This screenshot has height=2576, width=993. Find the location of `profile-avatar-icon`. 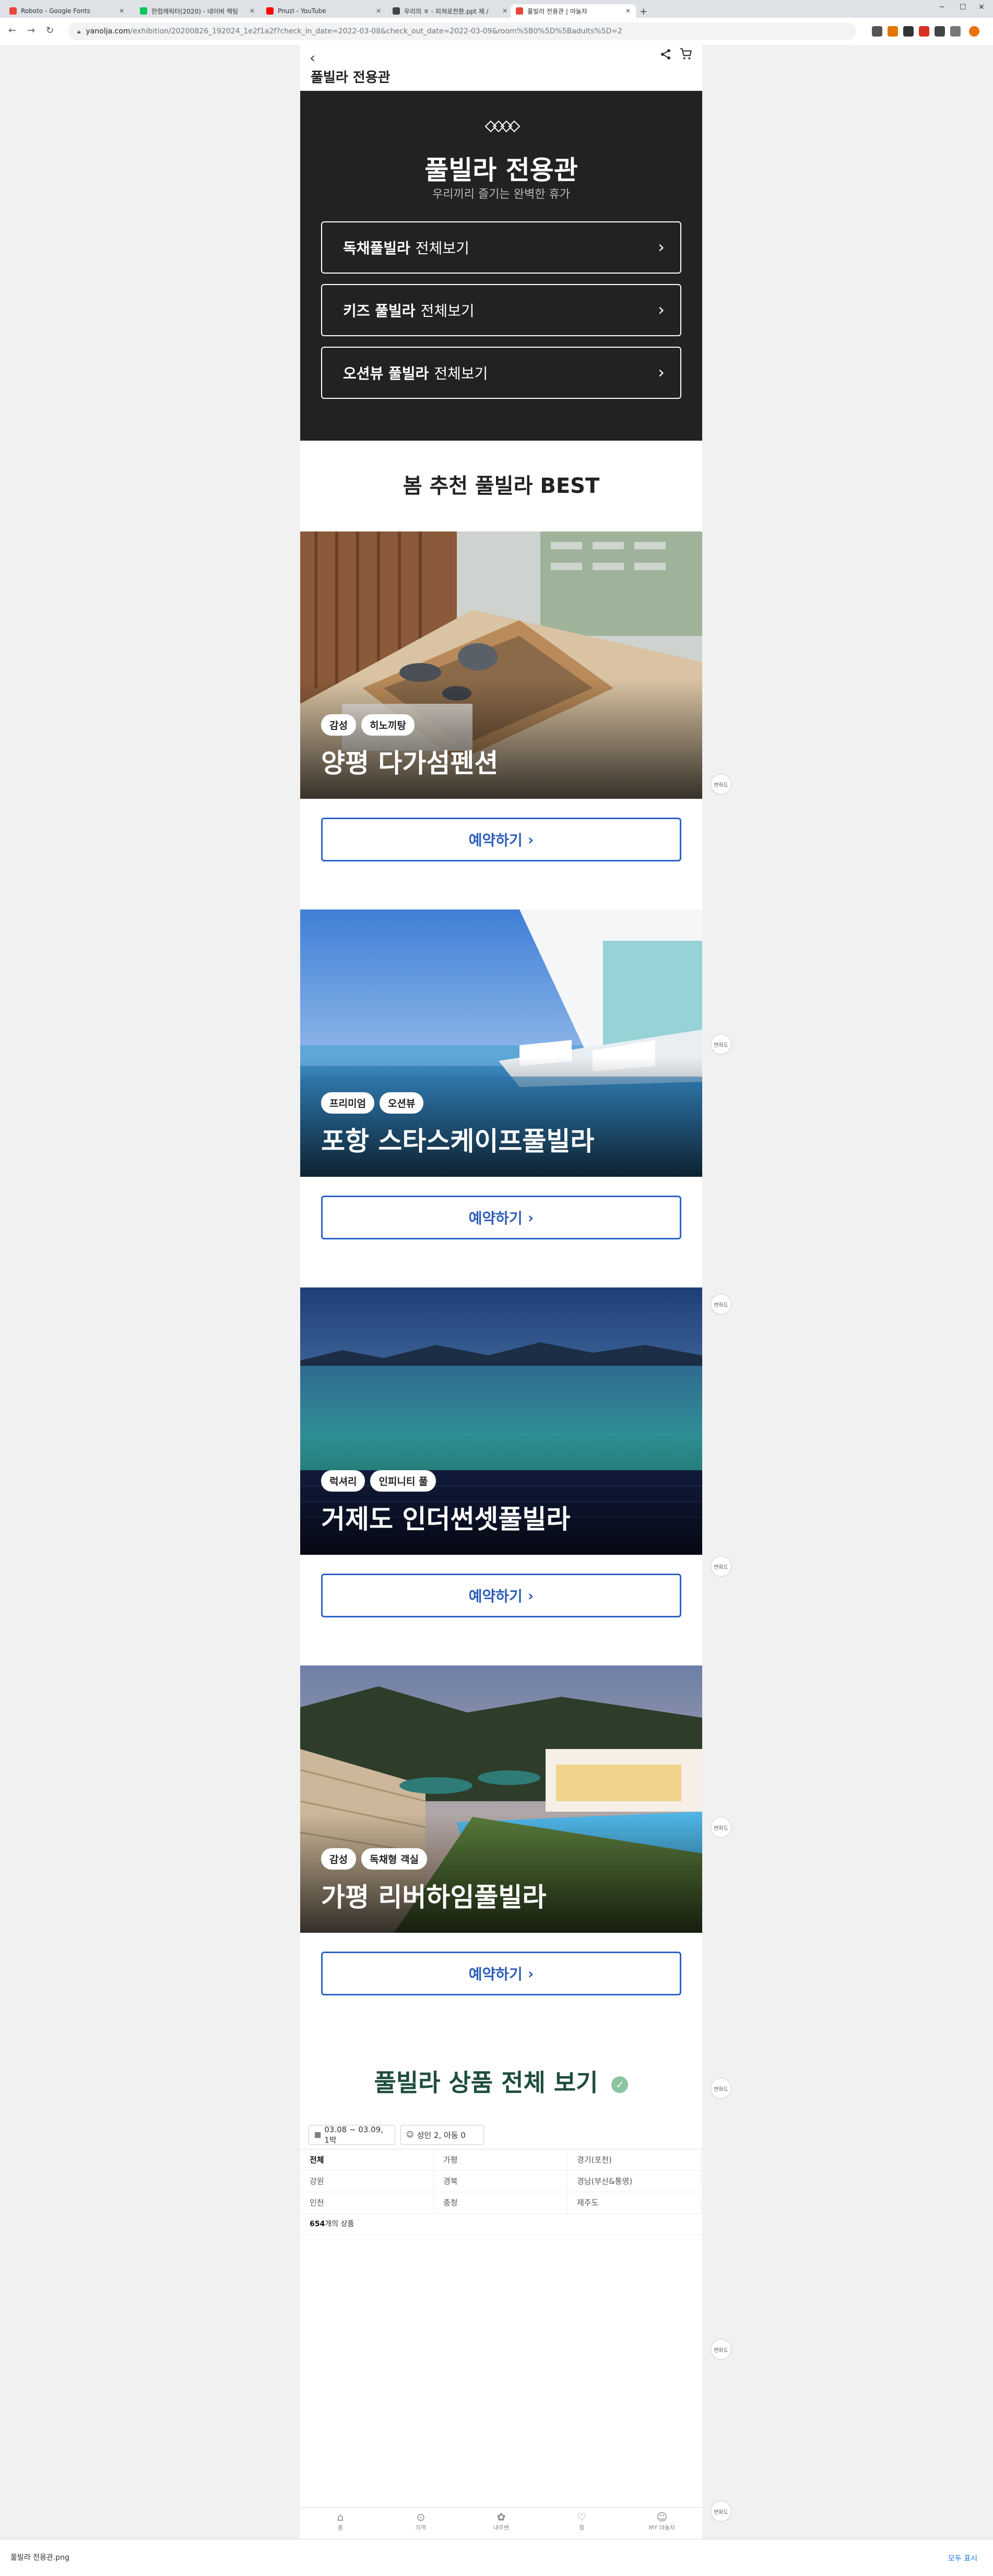

profile-avatar-icon is located at coordinates (974, 31).